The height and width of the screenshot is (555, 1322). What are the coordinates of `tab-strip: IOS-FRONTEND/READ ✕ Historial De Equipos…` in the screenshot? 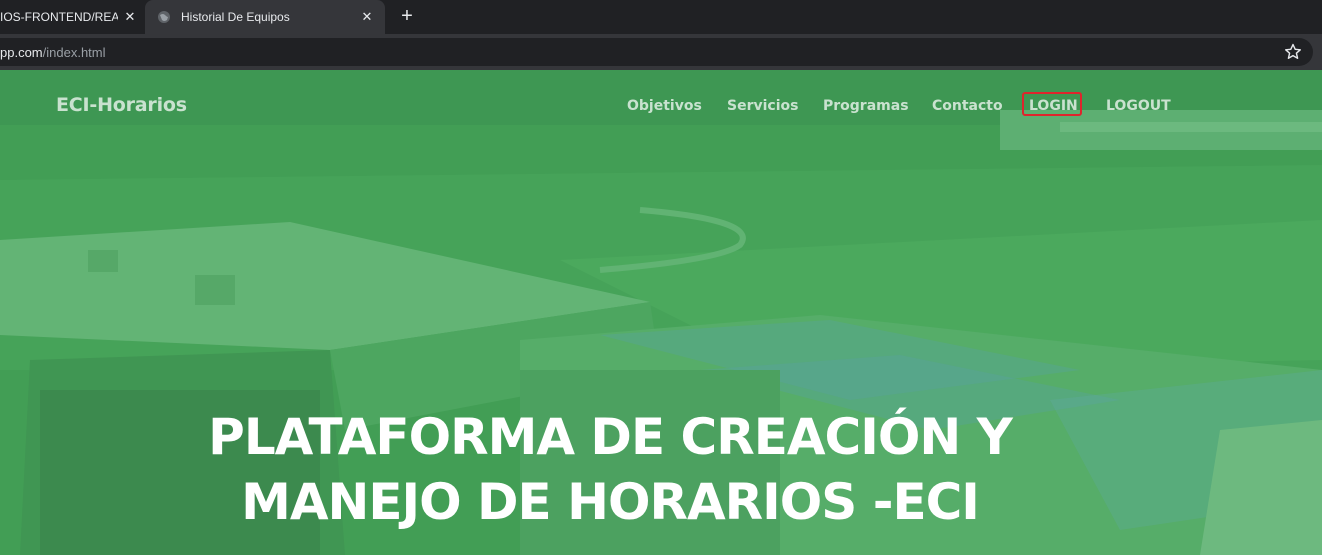 It's located at (661, 17).